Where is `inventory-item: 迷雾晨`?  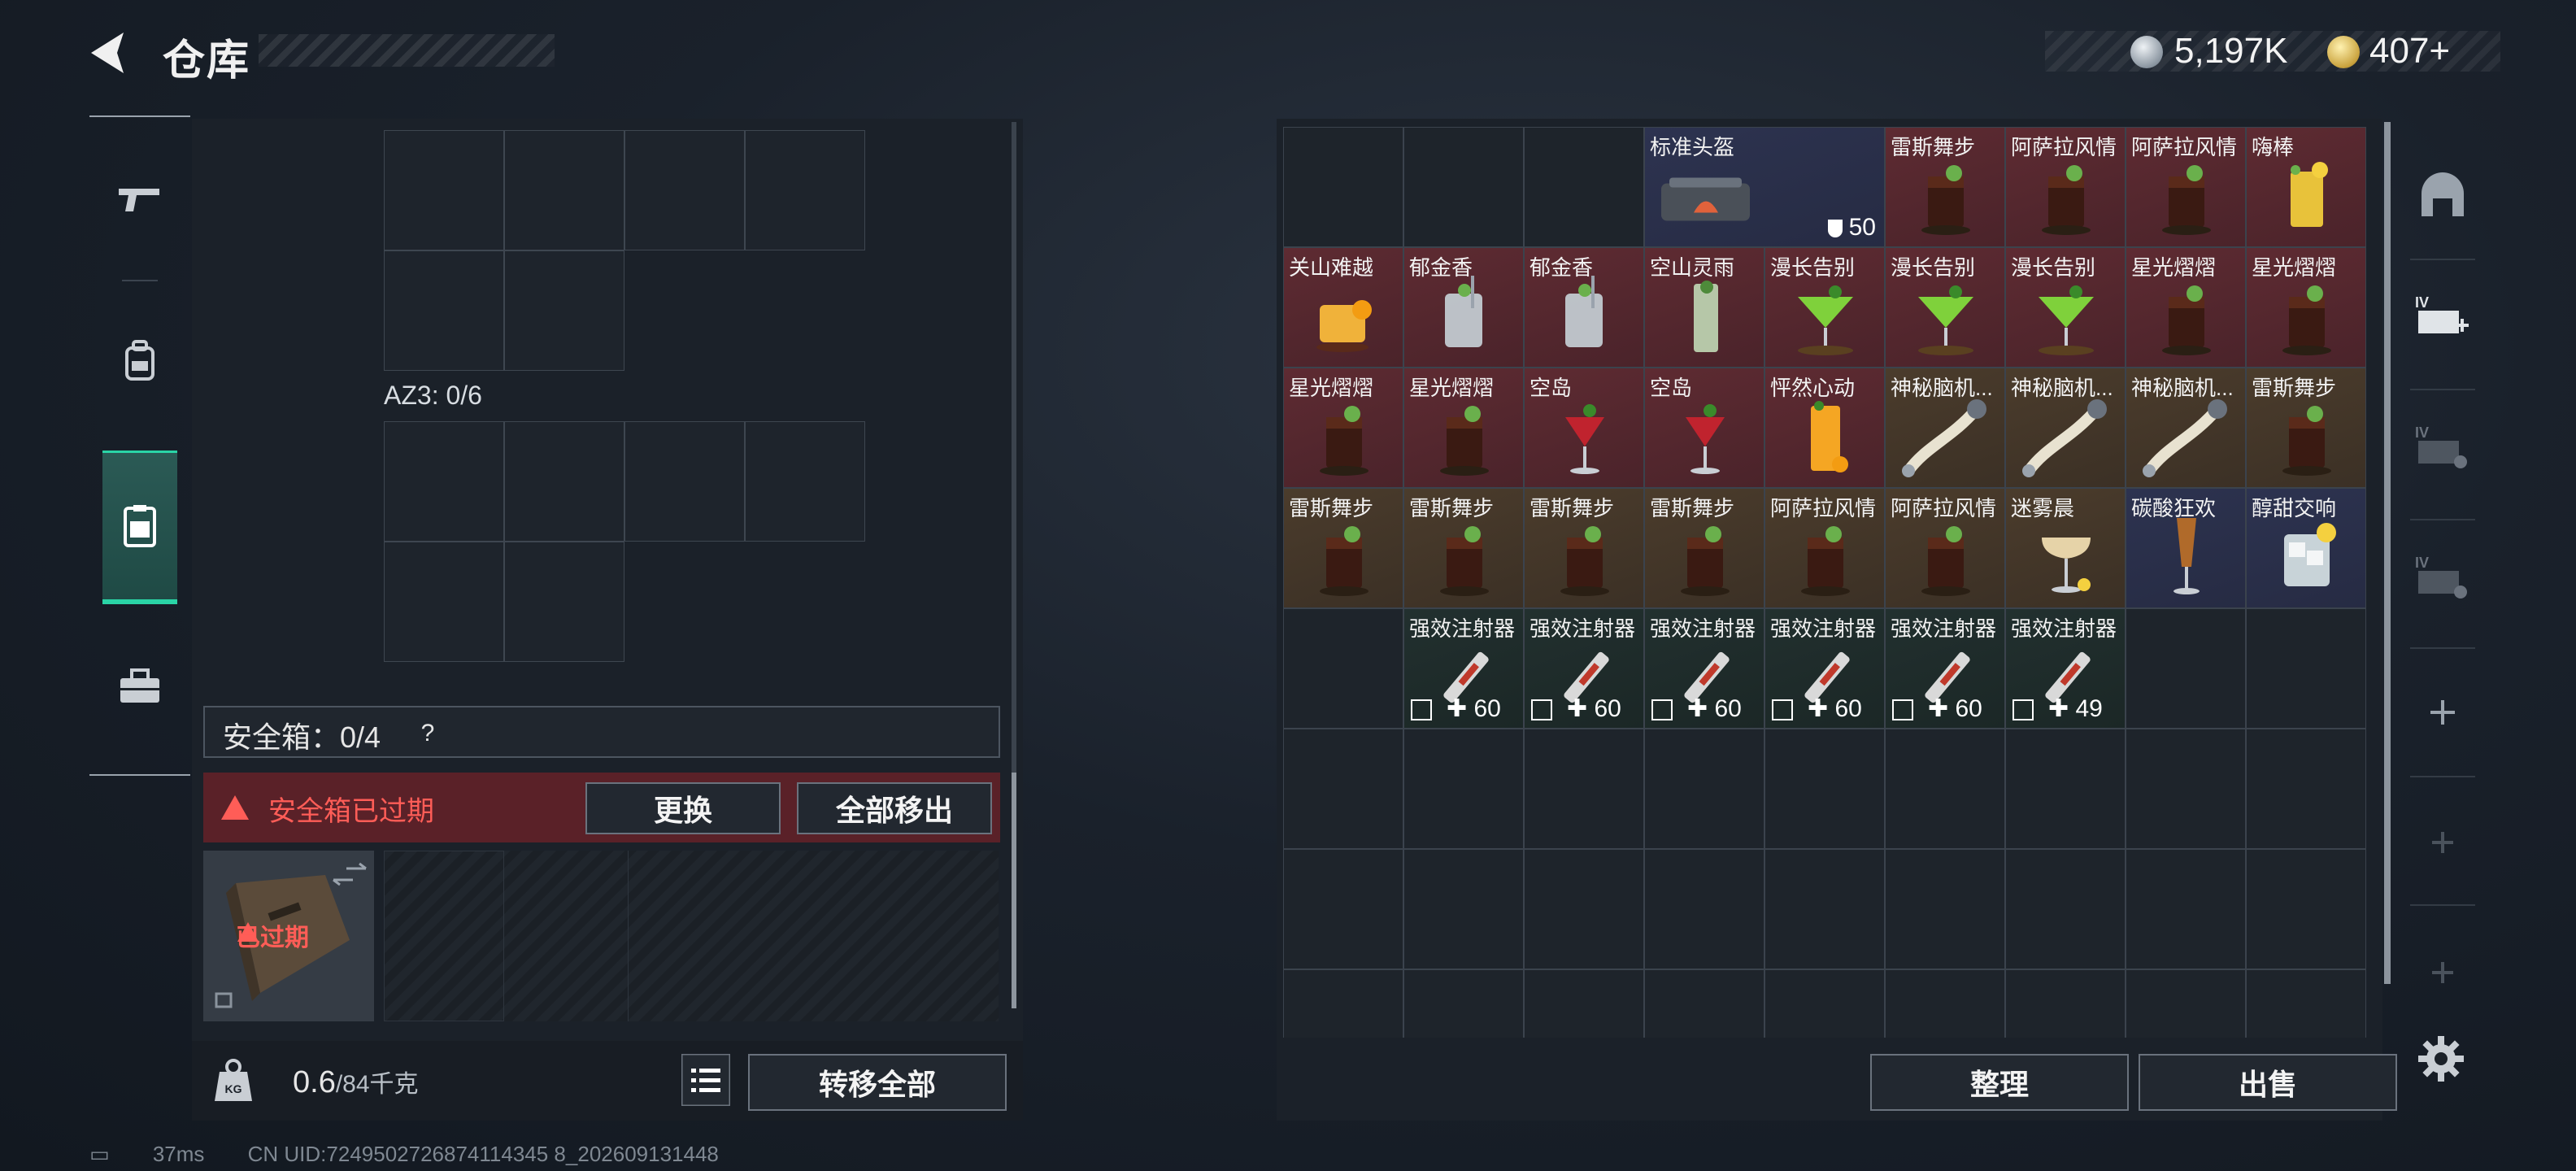
inventory-item: 迷雾晨 is located at coordinates (2066, 548).